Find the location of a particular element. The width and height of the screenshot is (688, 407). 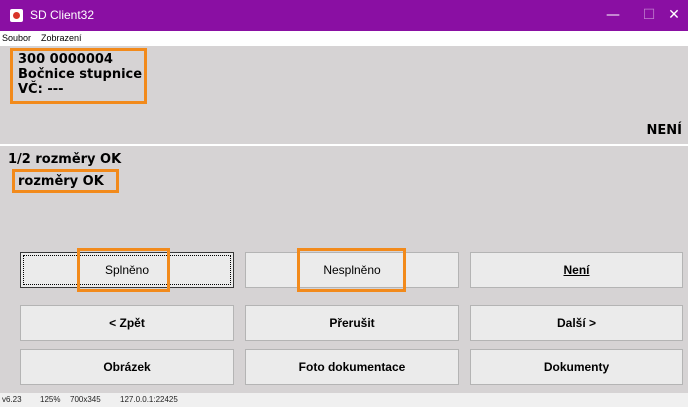

address-text: 127.0.0.1:22425 is located at coordinates (149, 399).